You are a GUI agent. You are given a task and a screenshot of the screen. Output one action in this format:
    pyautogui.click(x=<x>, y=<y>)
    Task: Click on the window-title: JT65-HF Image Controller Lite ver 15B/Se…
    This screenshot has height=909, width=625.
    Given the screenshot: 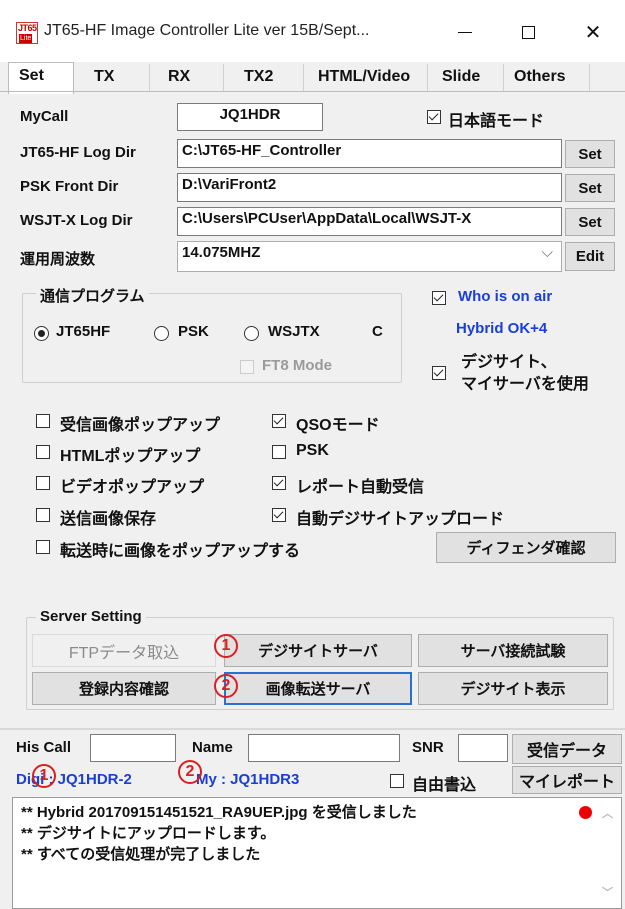 What is the action you would take?
    pyautogui.click(x=207, y=30)
    